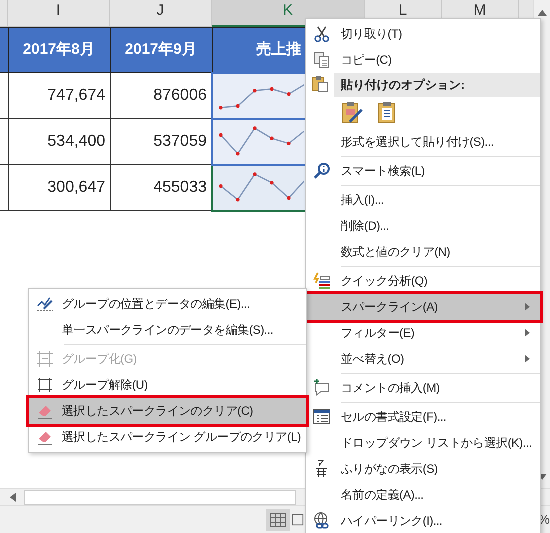 The height and width of the screenshot is (533, 550). What do you see at coordinates (45, 304) in the screenshot?
I see `edit-sparkline-icon` at bounding box center [45, 304].